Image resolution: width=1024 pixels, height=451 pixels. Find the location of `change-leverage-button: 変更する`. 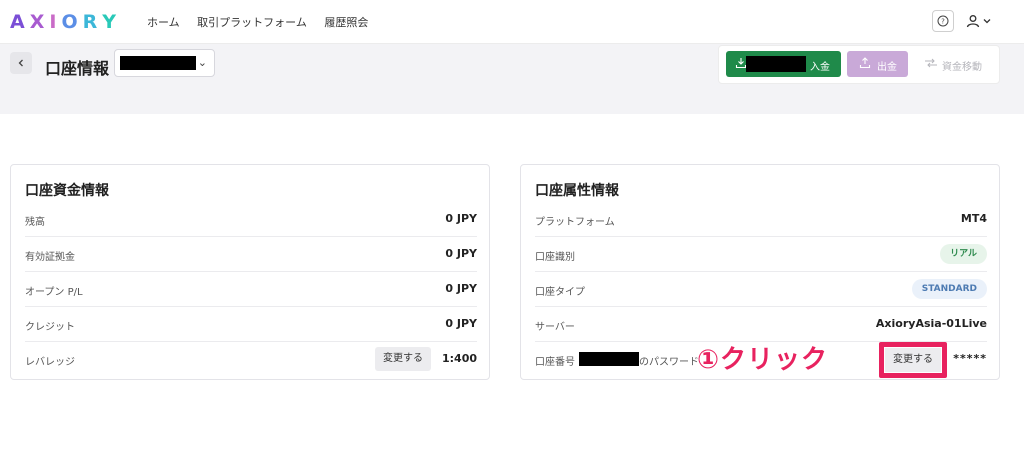

change-leverage-button: 変更する is located at coordinates (403, 359).